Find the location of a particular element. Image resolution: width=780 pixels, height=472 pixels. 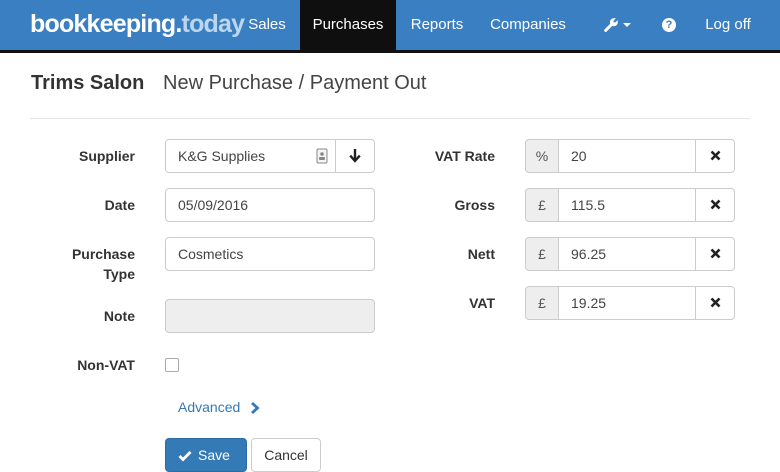

supplier-dropdown-button is located at coordinates (355, 156).